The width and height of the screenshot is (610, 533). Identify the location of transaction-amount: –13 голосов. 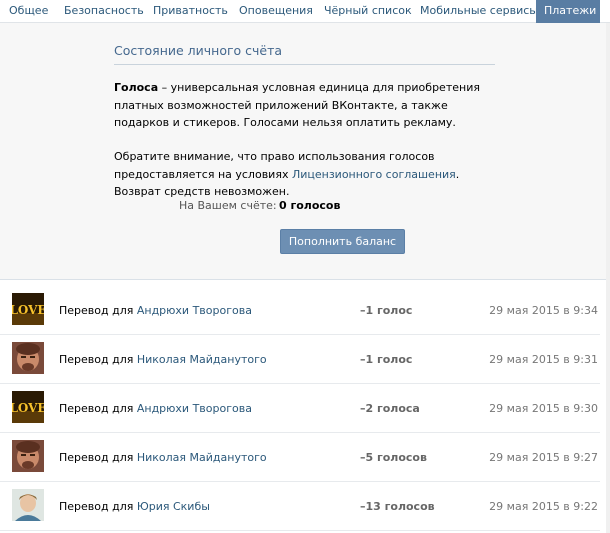
(397, 506).